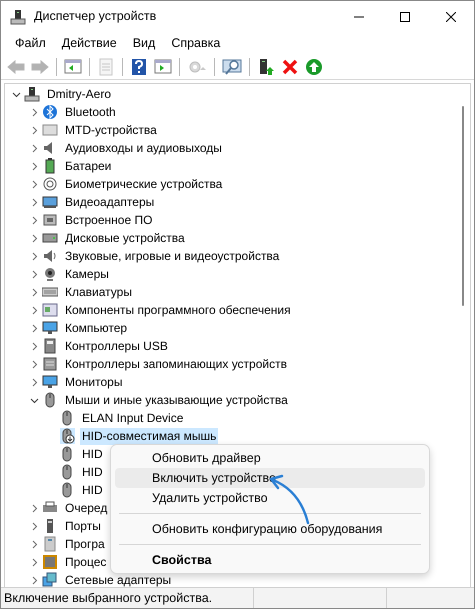  What do you see at coordinates (178, 310) in the screenshot?
I see `tree-item: Компоненты программного обеспечения` at bounding box center [178, 310].